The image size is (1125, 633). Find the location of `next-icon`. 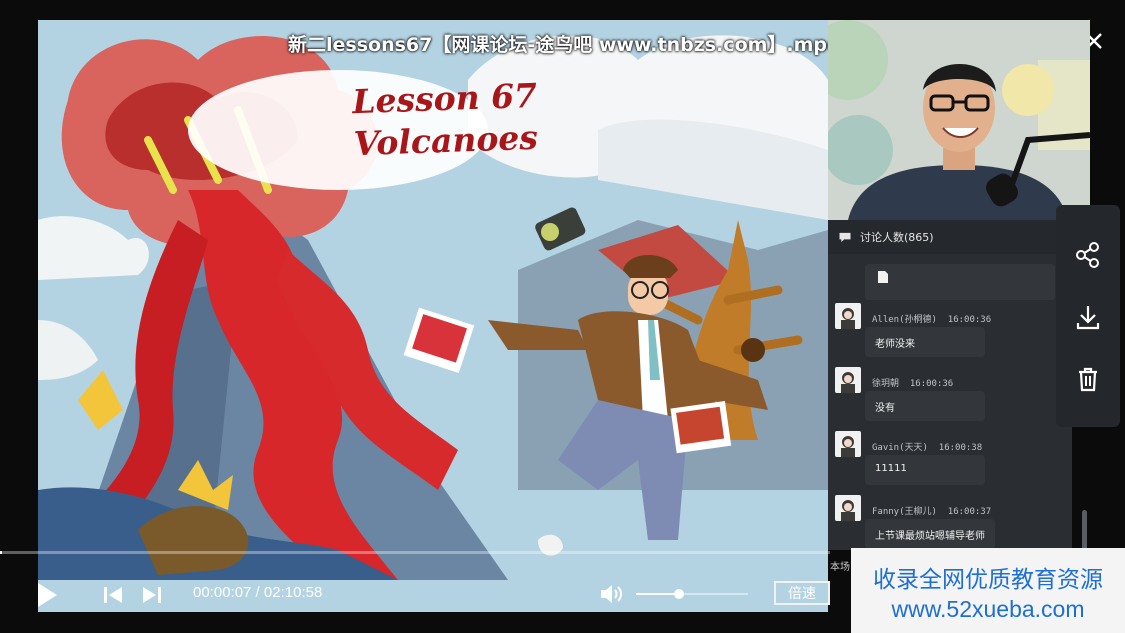

next-icon is located at coordinates (152, 595).